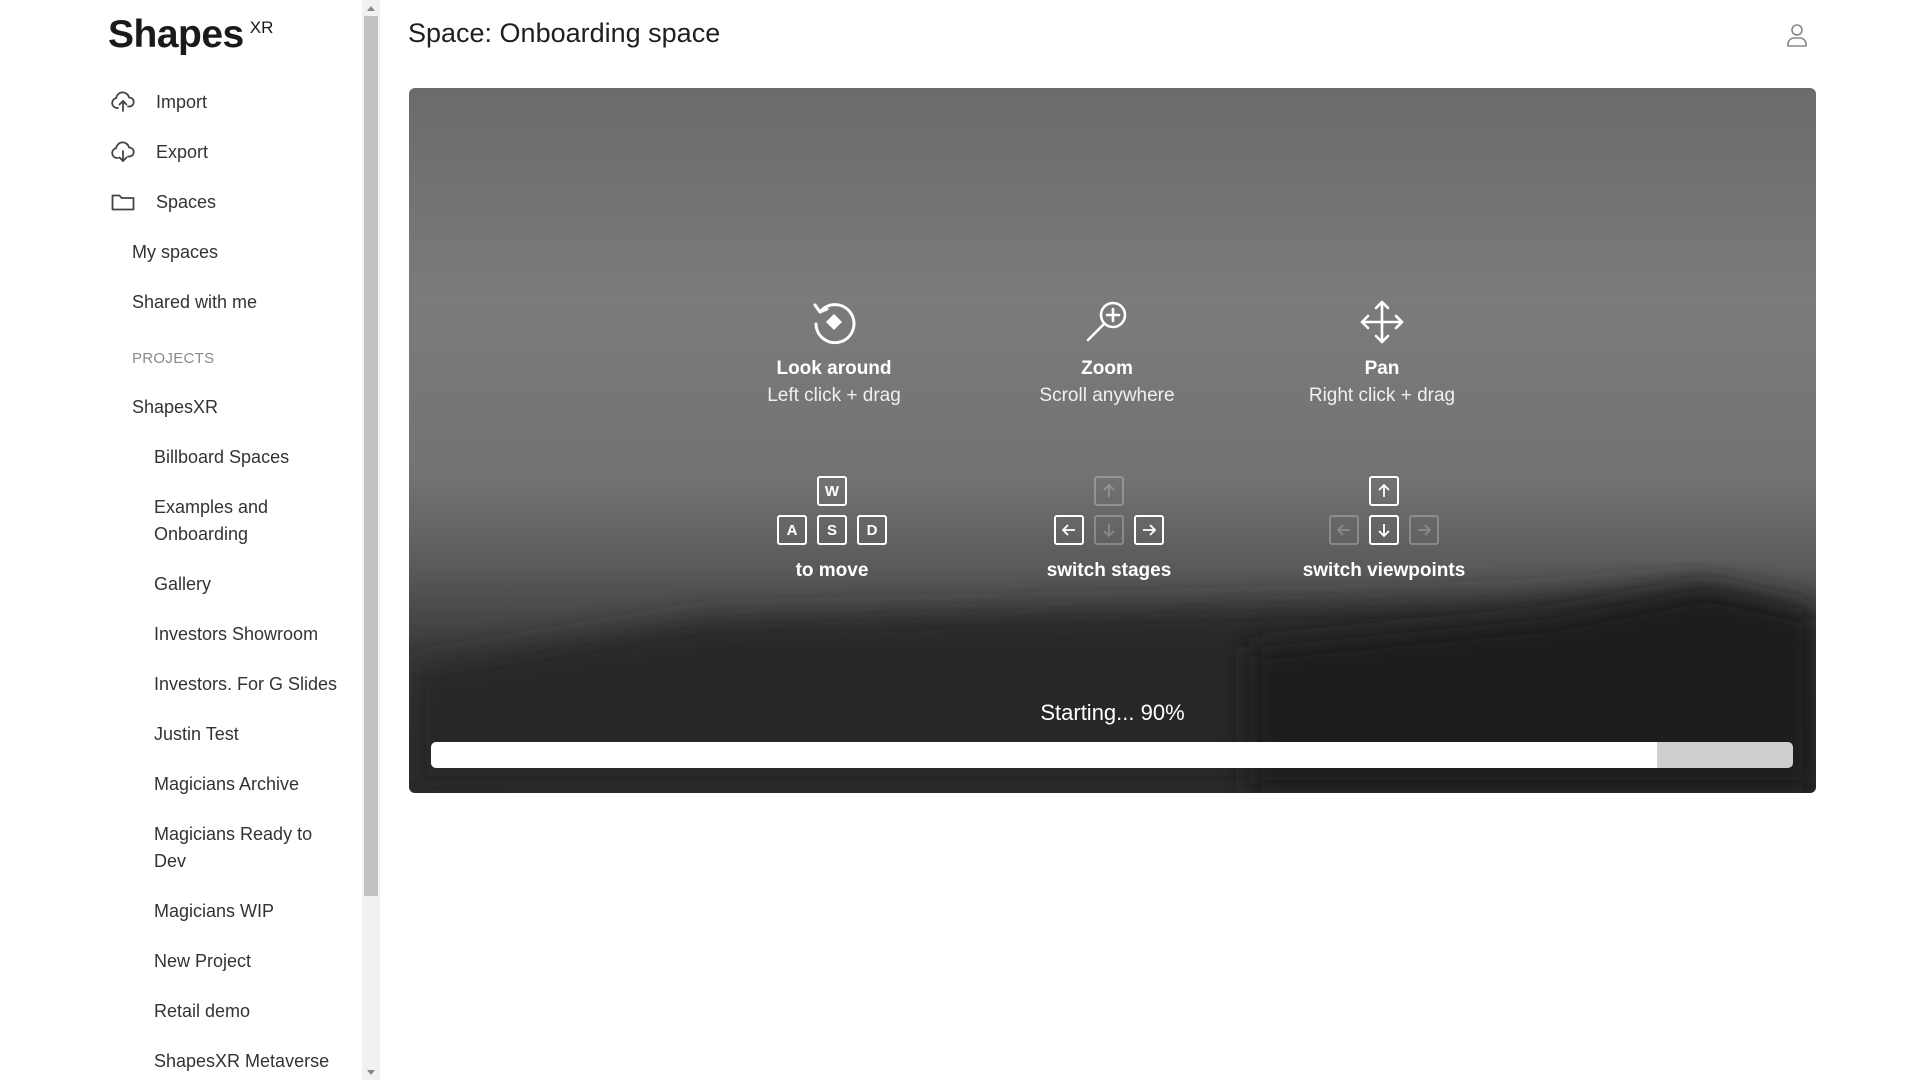  What do you see at coordinates (249, 684) in the screenshot?
I see `project-item: Investors. For G Slides` at bounding box center [249, 684].